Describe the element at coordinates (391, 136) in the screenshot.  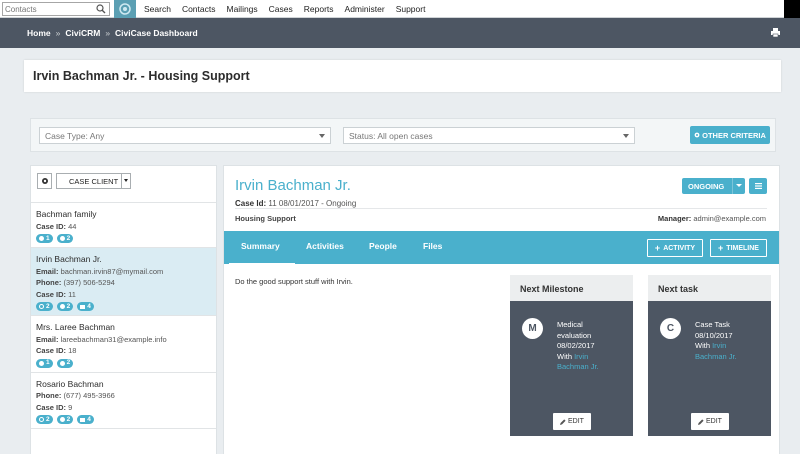
I see `case-status-value: Status: All open cases` at that location.